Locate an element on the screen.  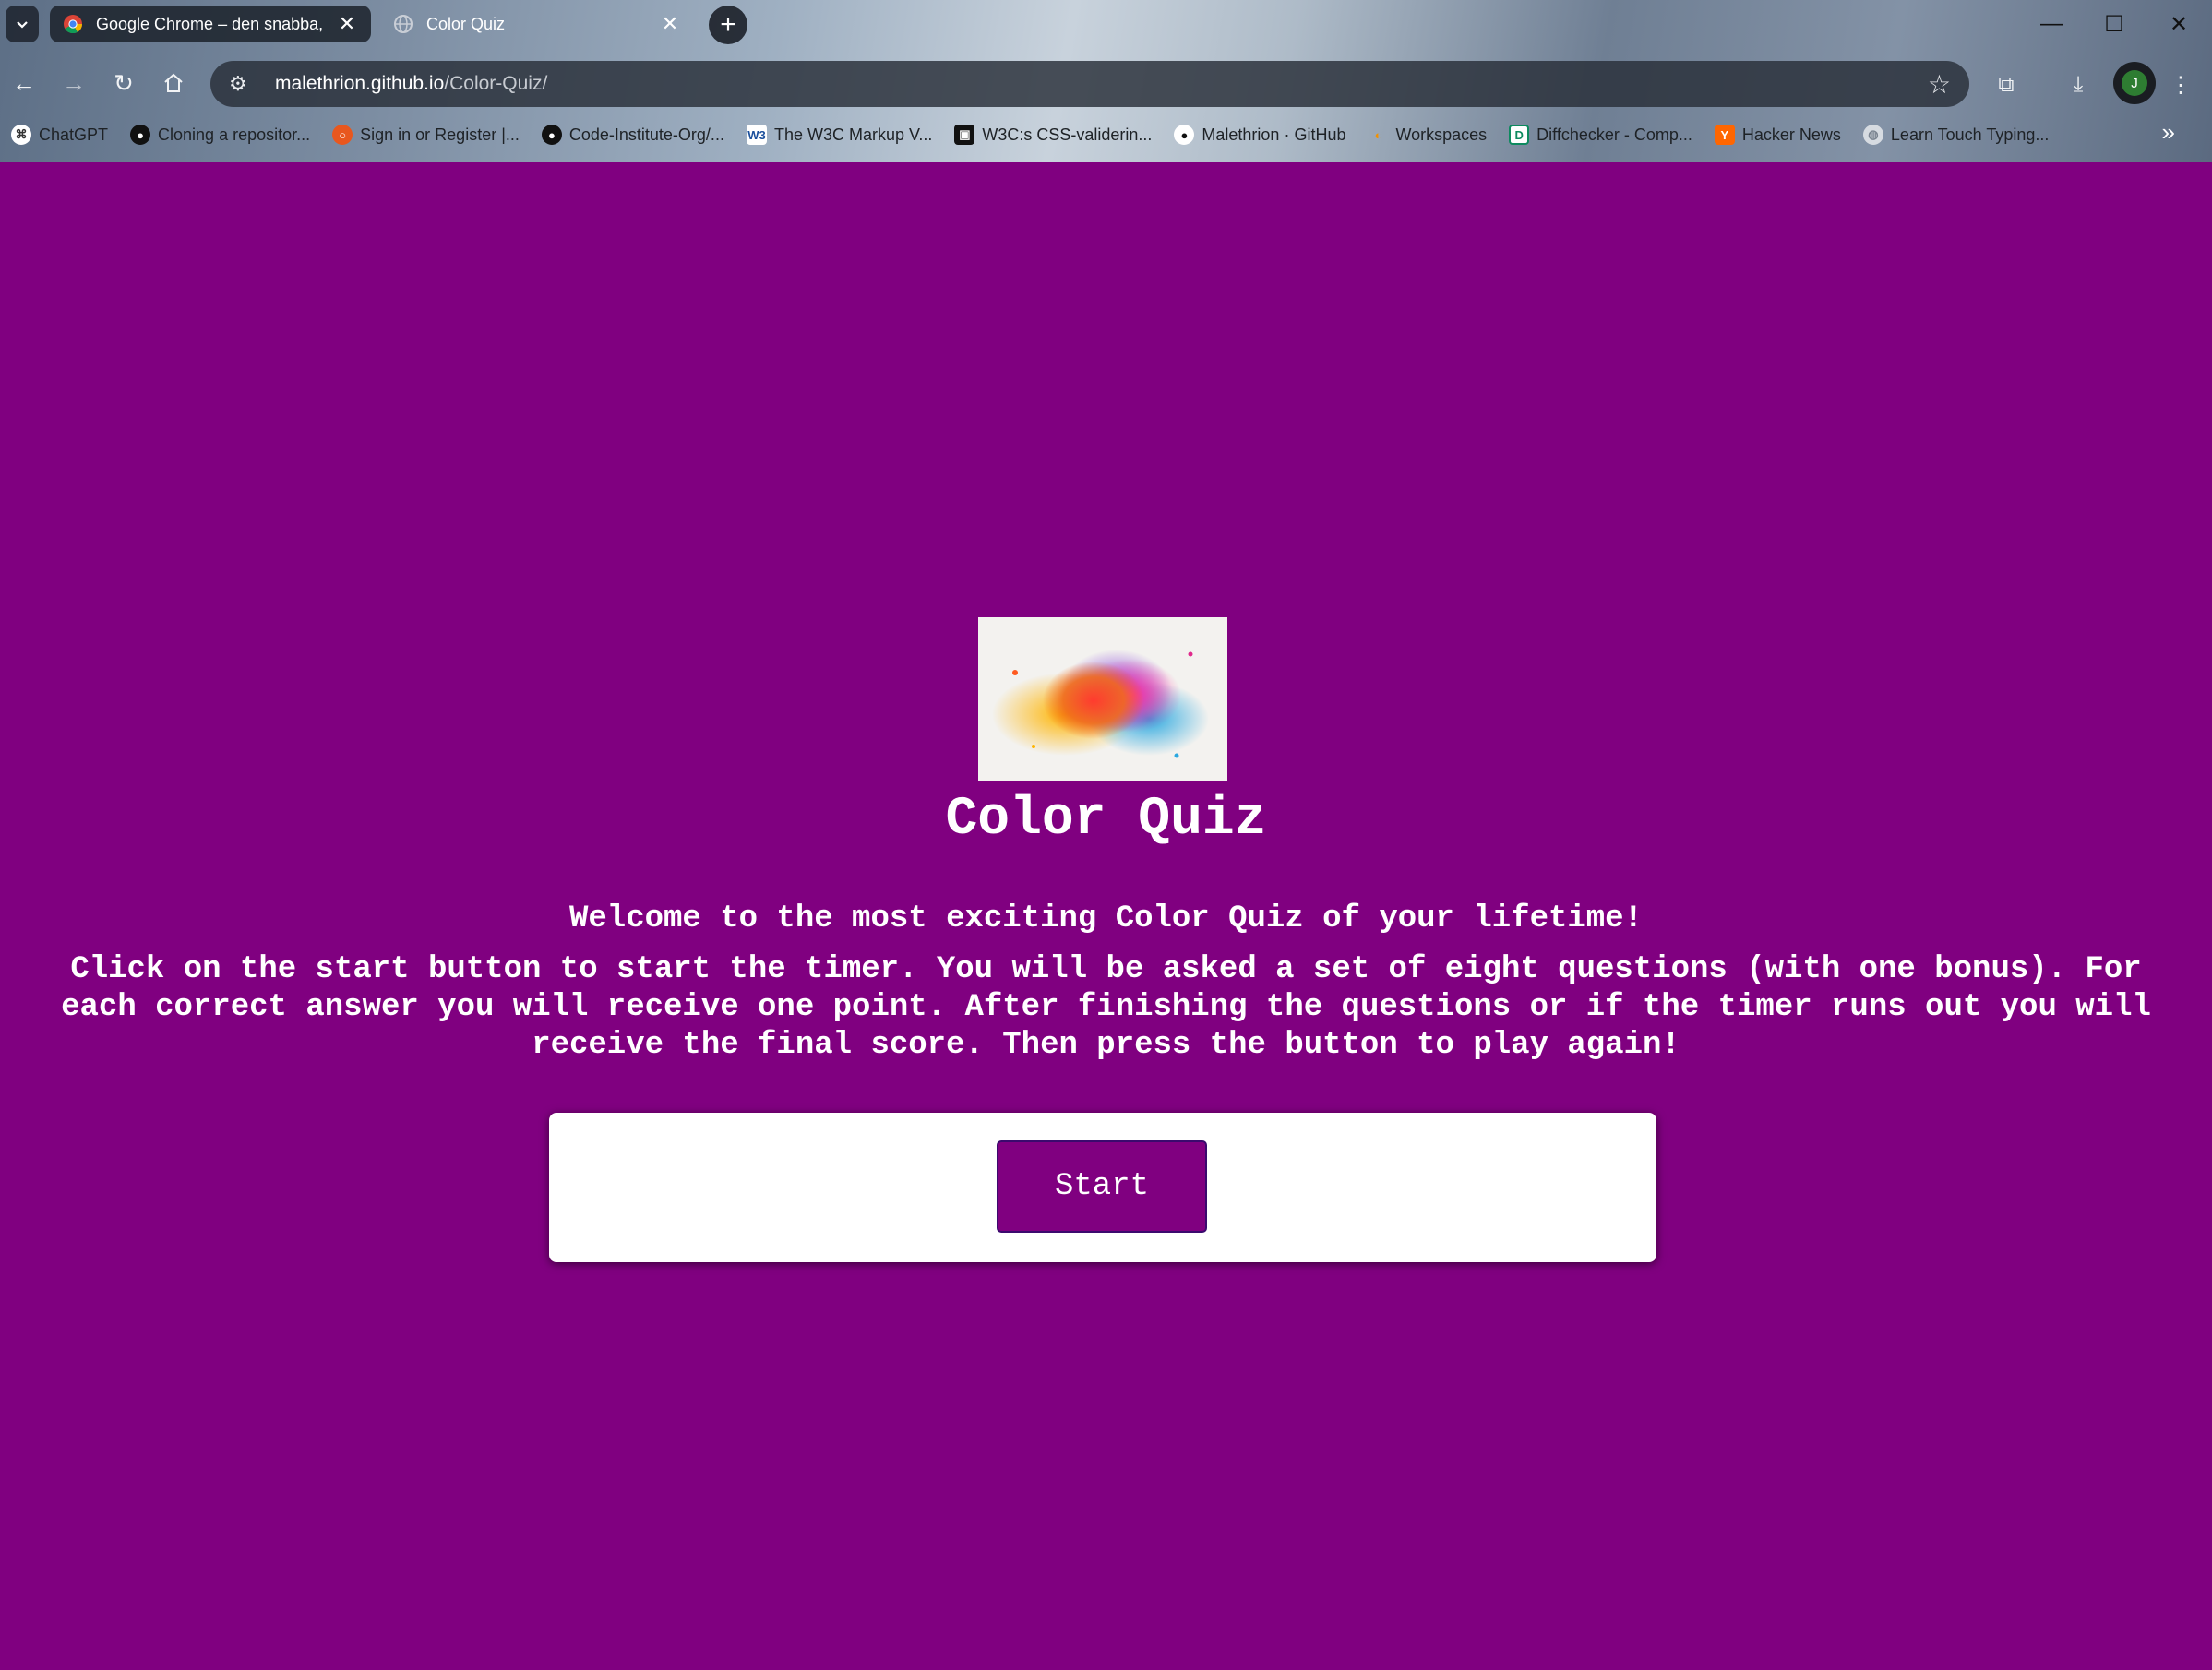
w3c-icon: W3 is located at coordinates (756, 135).